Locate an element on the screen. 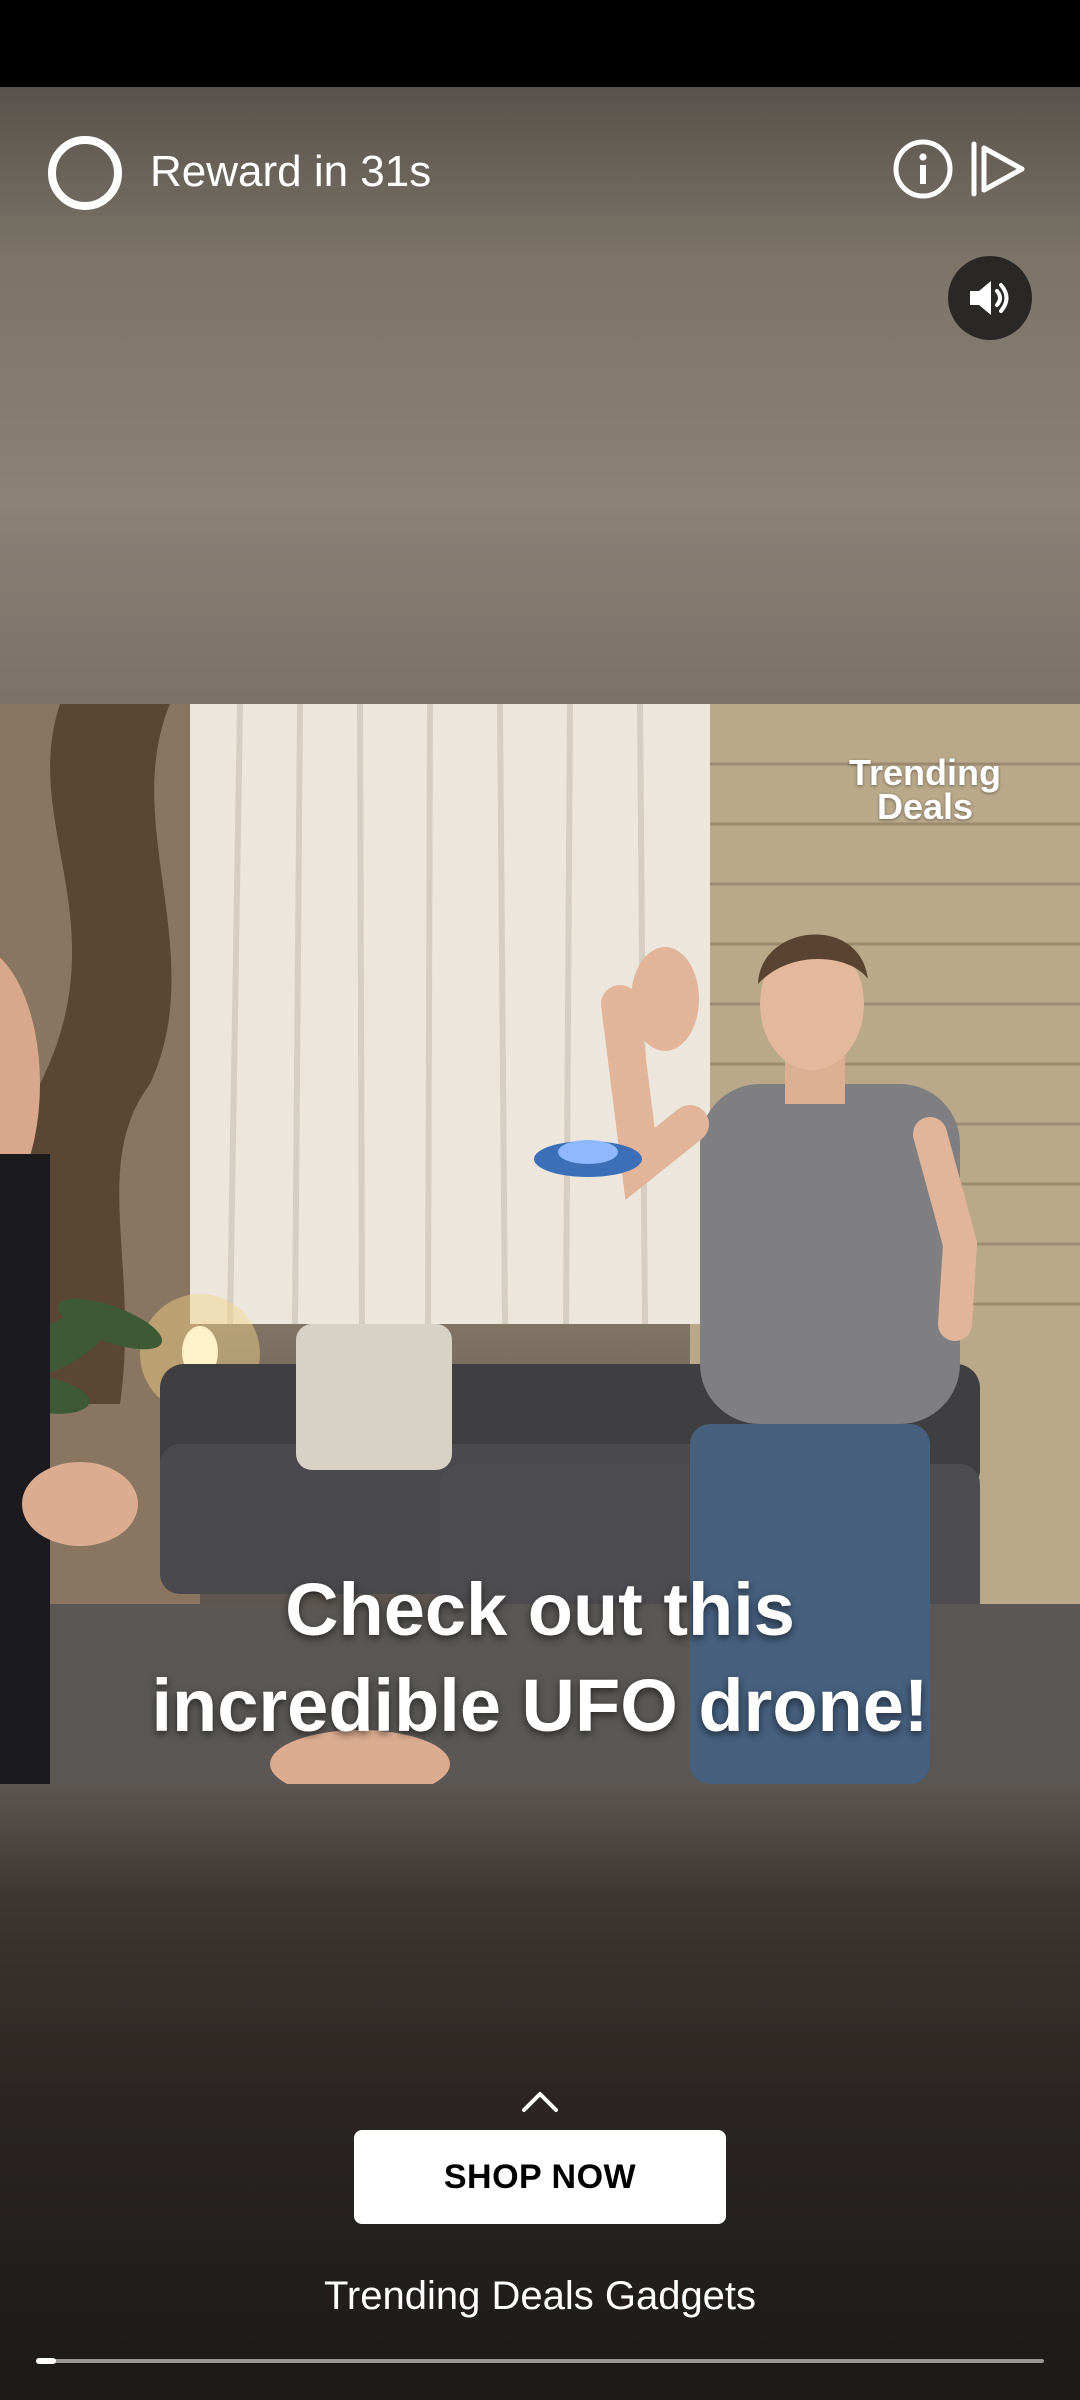 The width and height of the screenshot is (1080, 2400). watermark-line1: Trending is located at coordinates (925, 772).